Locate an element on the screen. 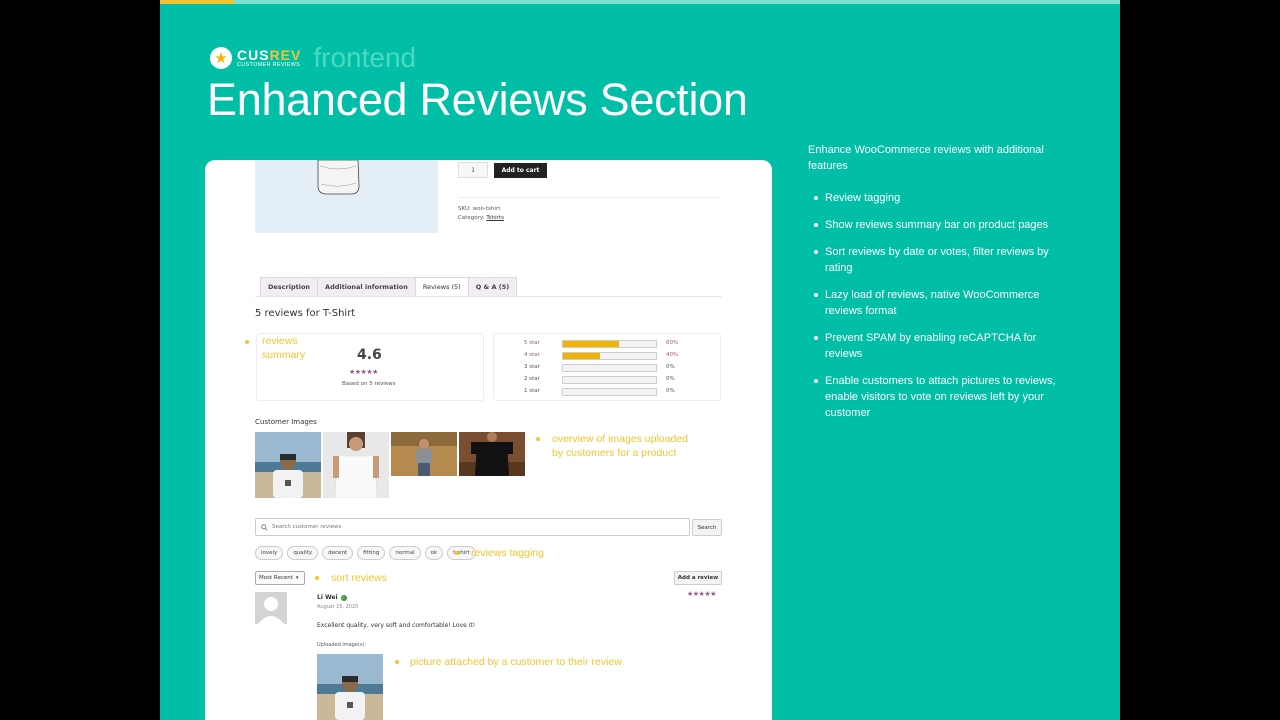 This screenshot has height=720, width=1280. video-progress-fill is located at coordinates (197, 2).